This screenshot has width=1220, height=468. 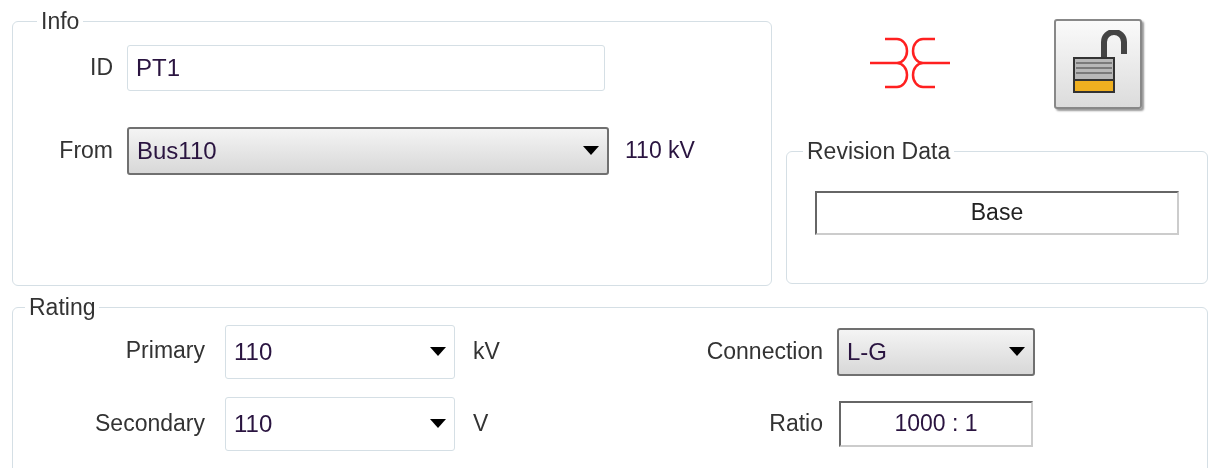 I want to click on revision-field: Base, so click(x=997, y=212).